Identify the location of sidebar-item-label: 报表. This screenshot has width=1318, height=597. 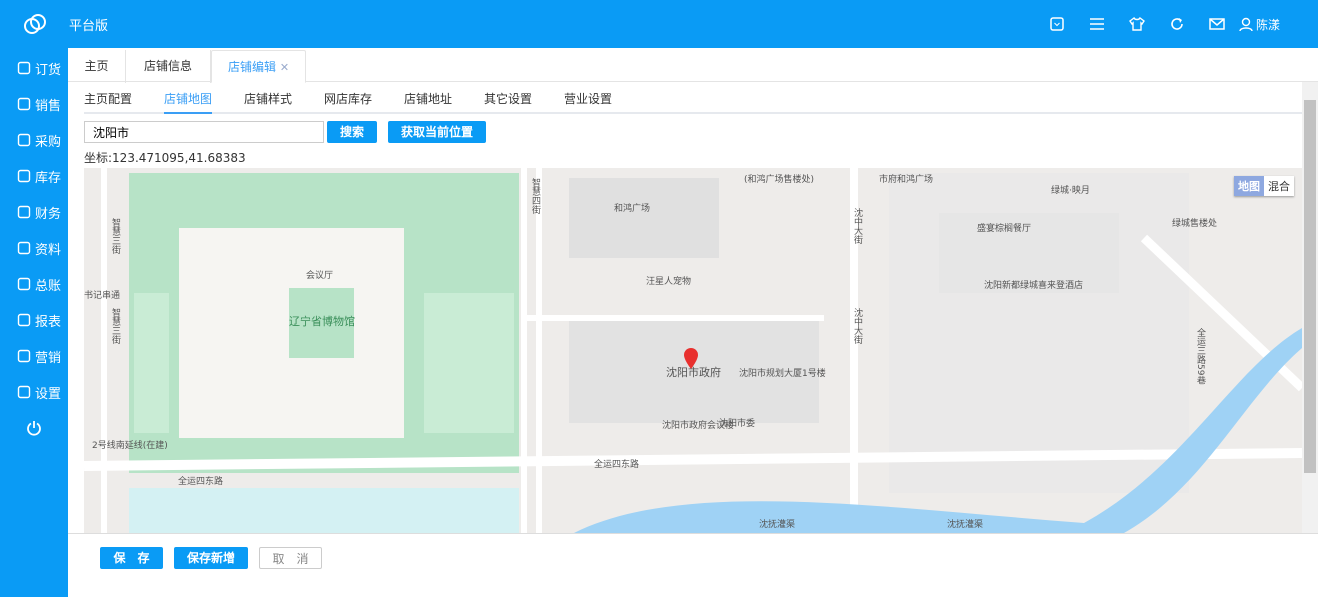
(48, 322).